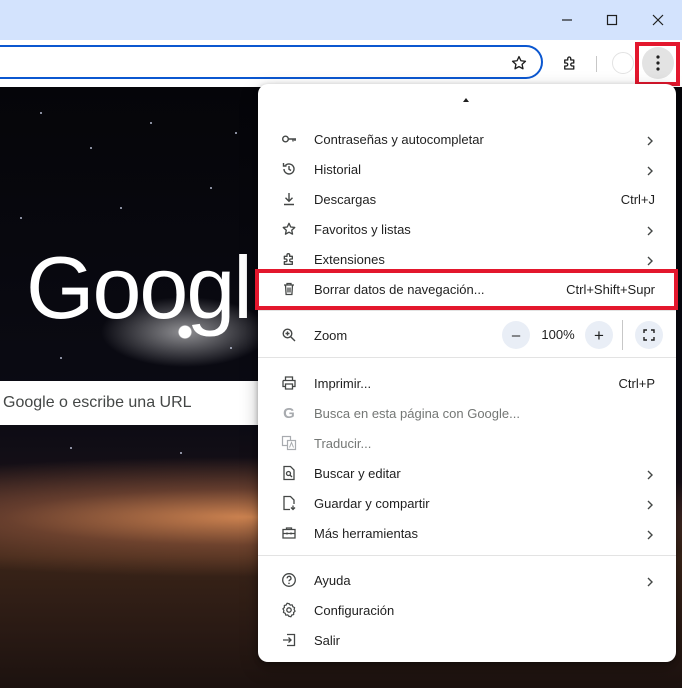 Image resolution: width=682 pixels, height=688 pixels. I want to click on help-icon, so click(289, 580).